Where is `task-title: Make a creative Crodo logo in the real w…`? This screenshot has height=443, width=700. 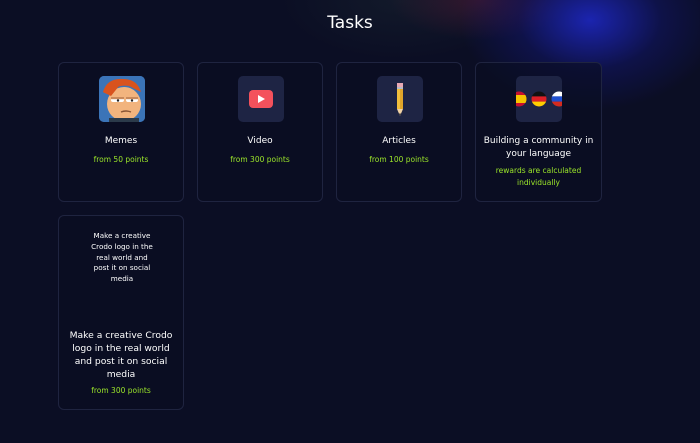 task-title: Make a creative Crodo logo in the real w… is located at coordinates (121, 355).